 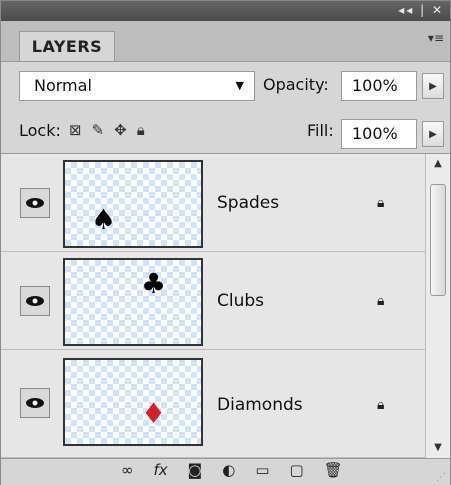 What do you see at coordinates (436, 38) in the screenshot?
I see `panel-menu-icon: ▾≡` at bounding box center [436, 38].